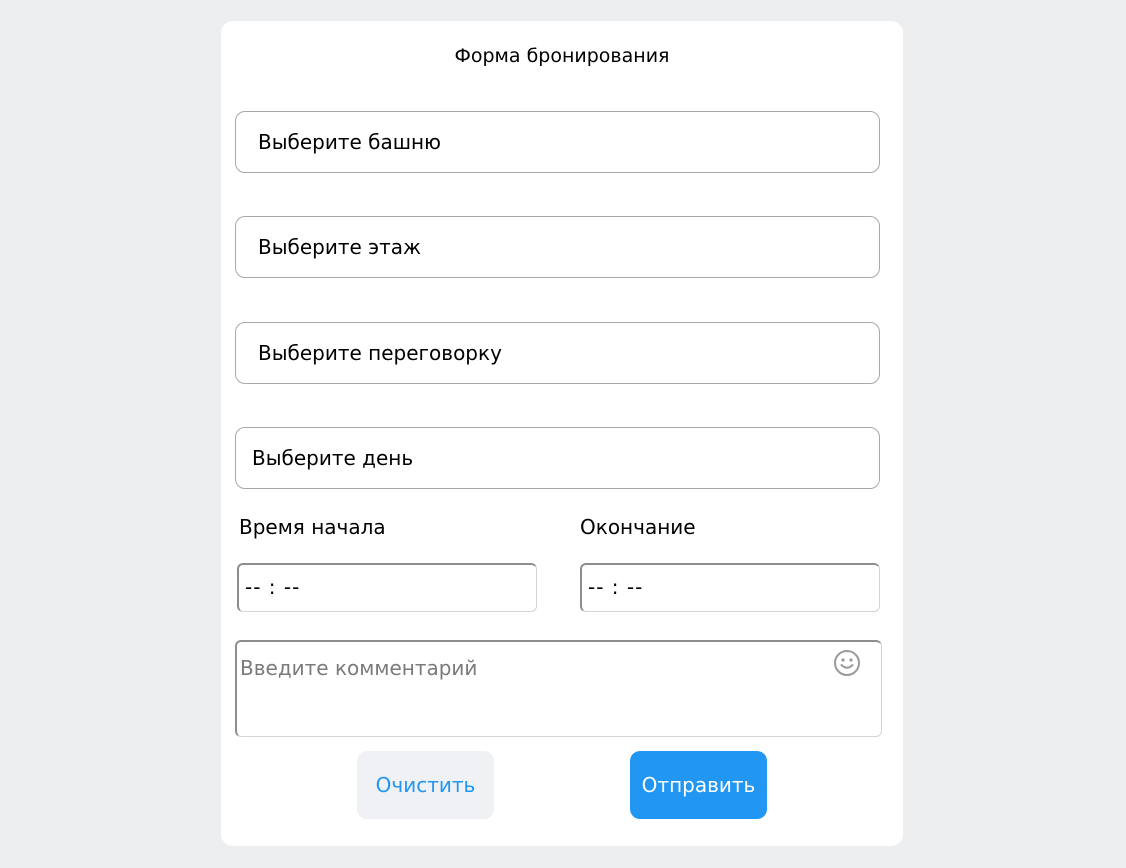 This screenshot has width=1126, height=868. What do you see at coordinates (557, 353) in the screenshot?
I see `room-select: Выберите переговорку` at bounding box center [557, 353].